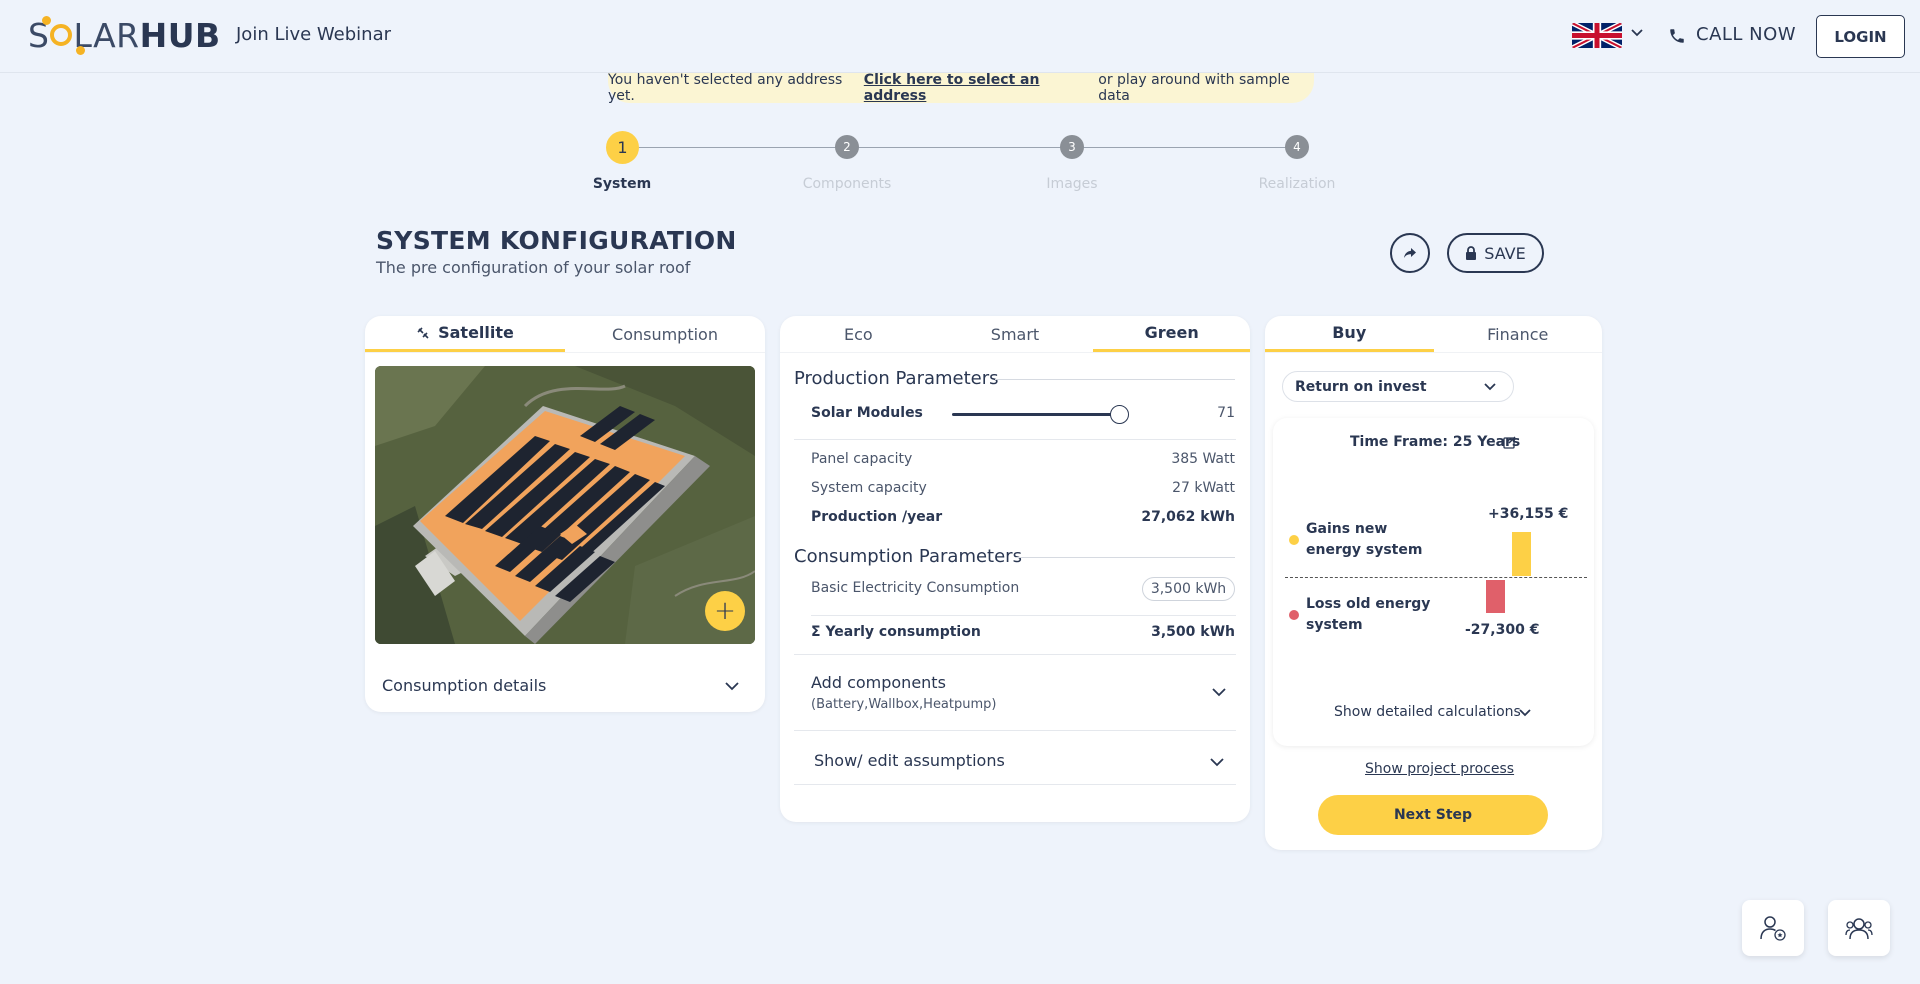 The width and height of the screenshot is (1920, 984). I want to click on loss-value: -27,300 €, so click(1502, 630).